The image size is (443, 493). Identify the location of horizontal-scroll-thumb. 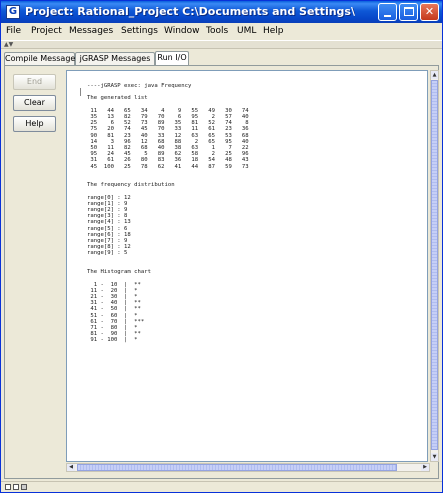
(237, 467).